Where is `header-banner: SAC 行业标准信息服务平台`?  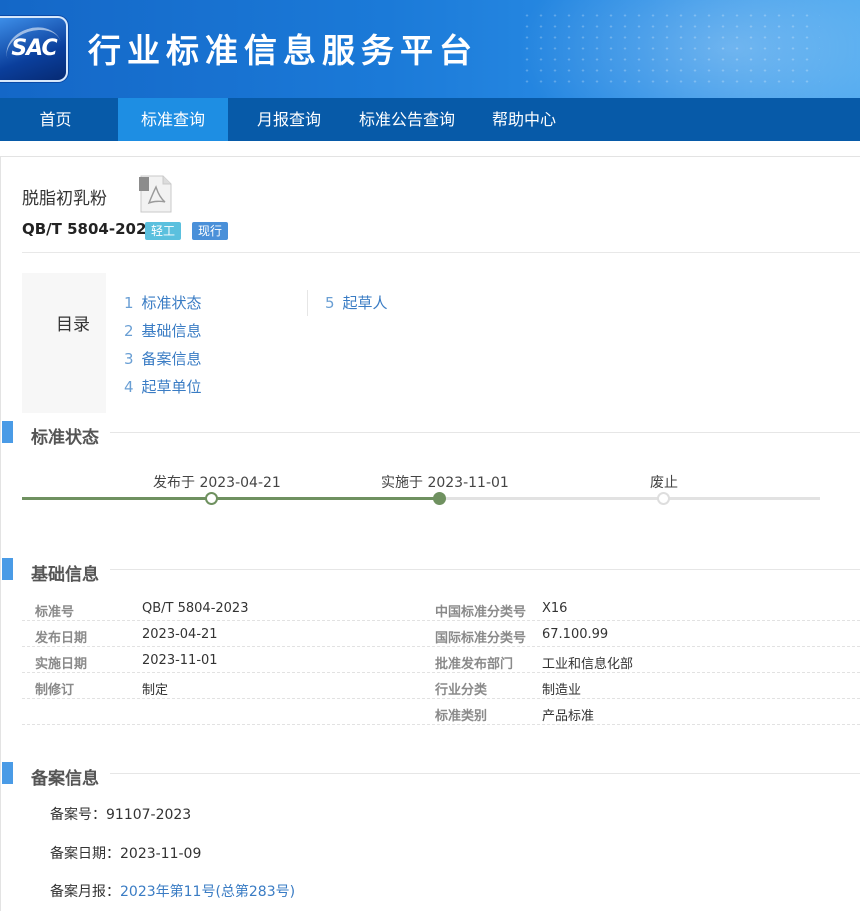 header-banner: SAC 行业标准信息服务平台 is located at coordinates (430, 49).